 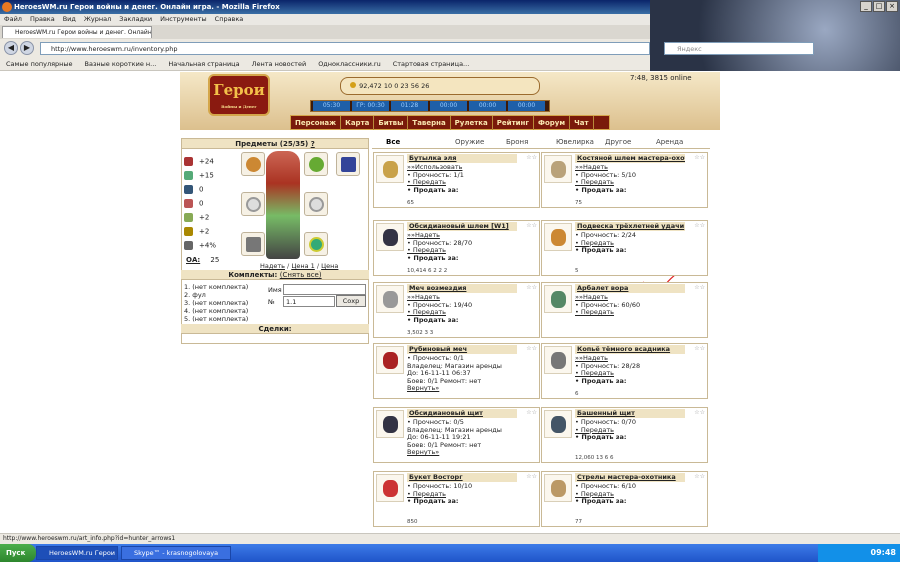 I want to click on set-item: 4. (нет комплекта), so click(x=216, y=311).